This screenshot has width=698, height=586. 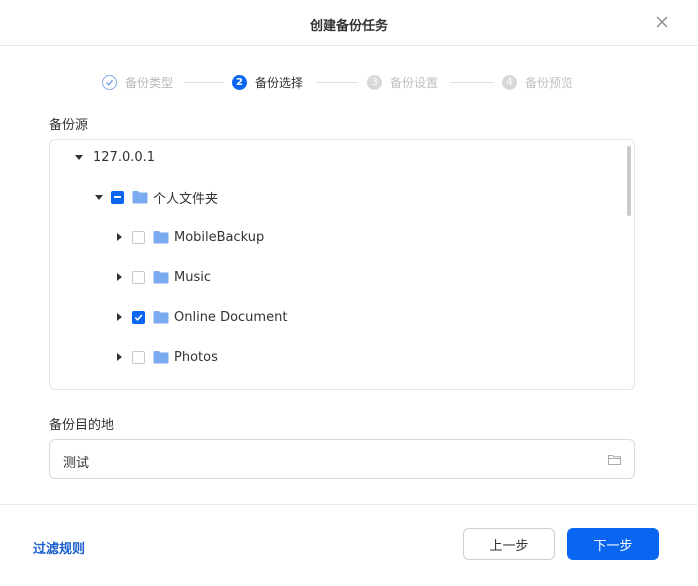 I want to click on step-4-number: 4, so click(x=509, y=82).